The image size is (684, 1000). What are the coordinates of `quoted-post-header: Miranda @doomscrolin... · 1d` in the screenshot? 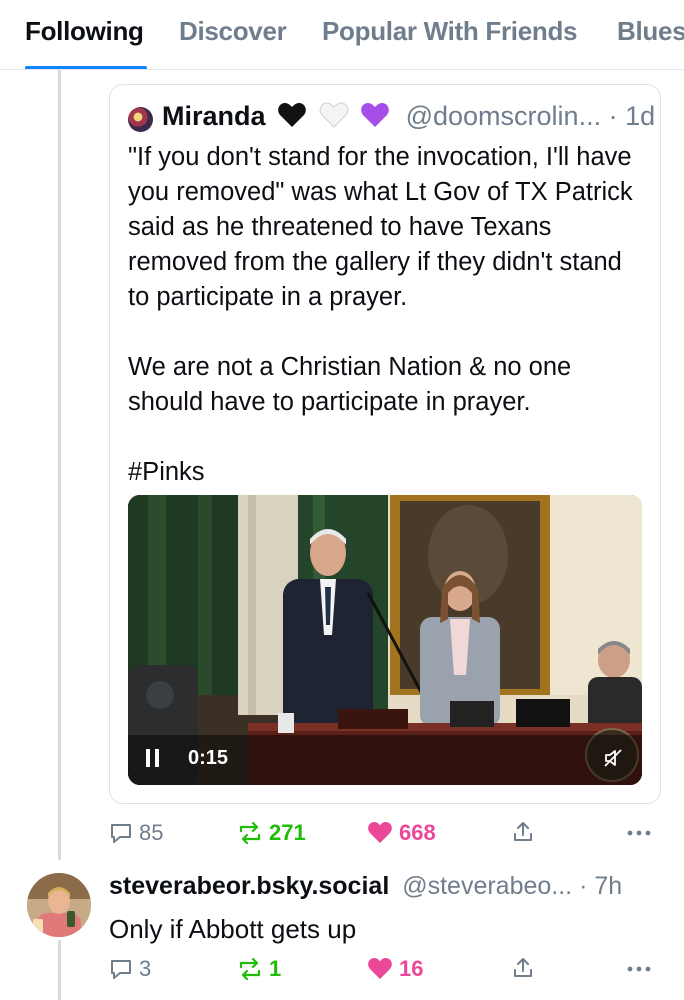 It's located at (408, 116).